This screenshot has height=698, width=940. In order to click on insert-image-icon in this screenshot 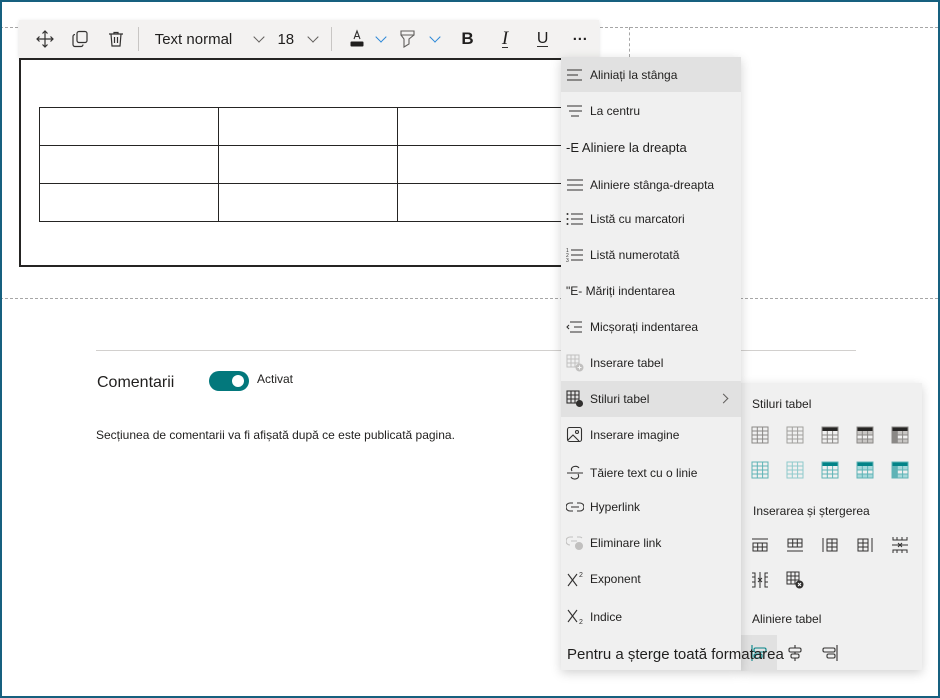, I will do `click(577, 435)`.